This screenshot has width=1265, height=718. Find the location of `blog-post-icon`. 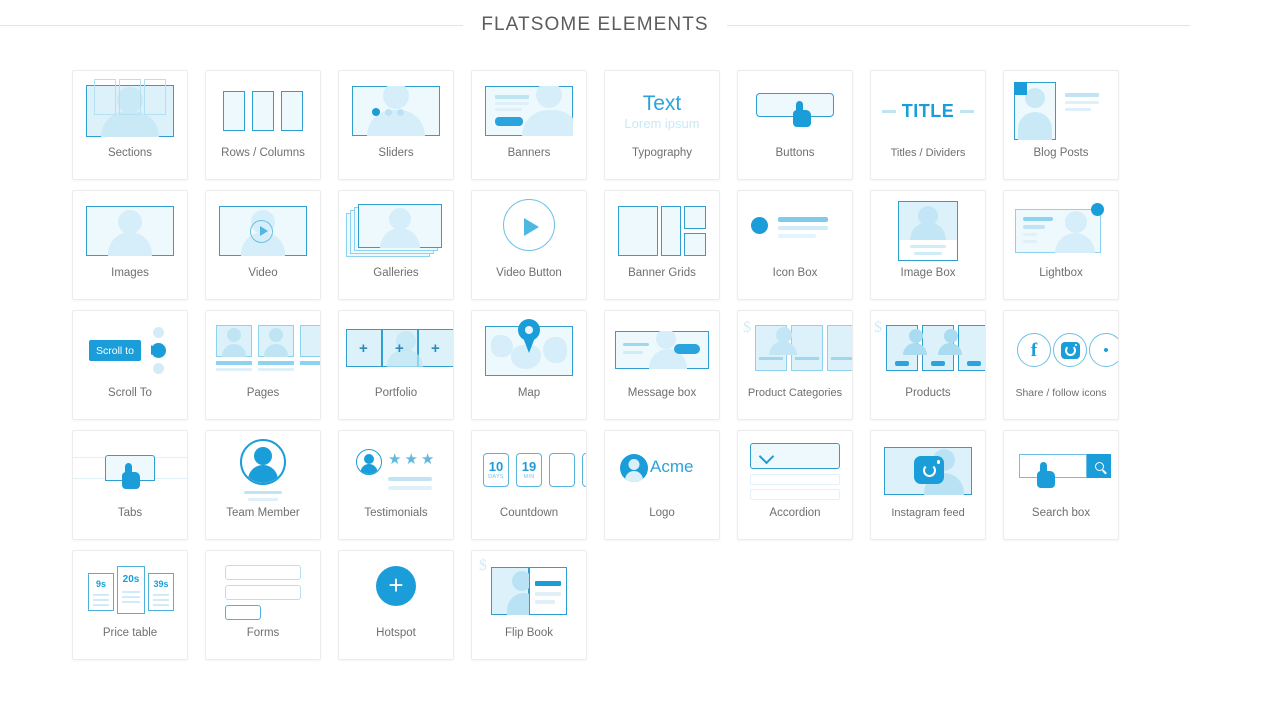

blog-post-icon is located at coordinates (1061, 111).